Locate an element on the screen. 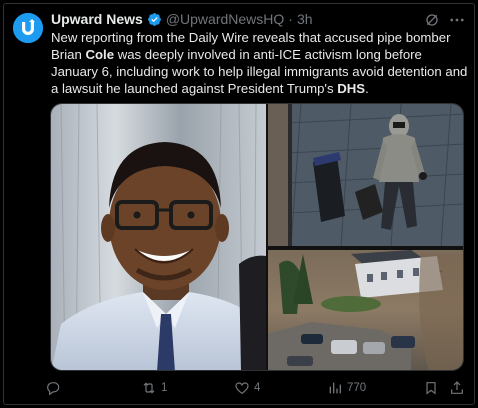 The height and width of the screenshot is (408, 478). author-avatar is located at coordinates (28, 28).